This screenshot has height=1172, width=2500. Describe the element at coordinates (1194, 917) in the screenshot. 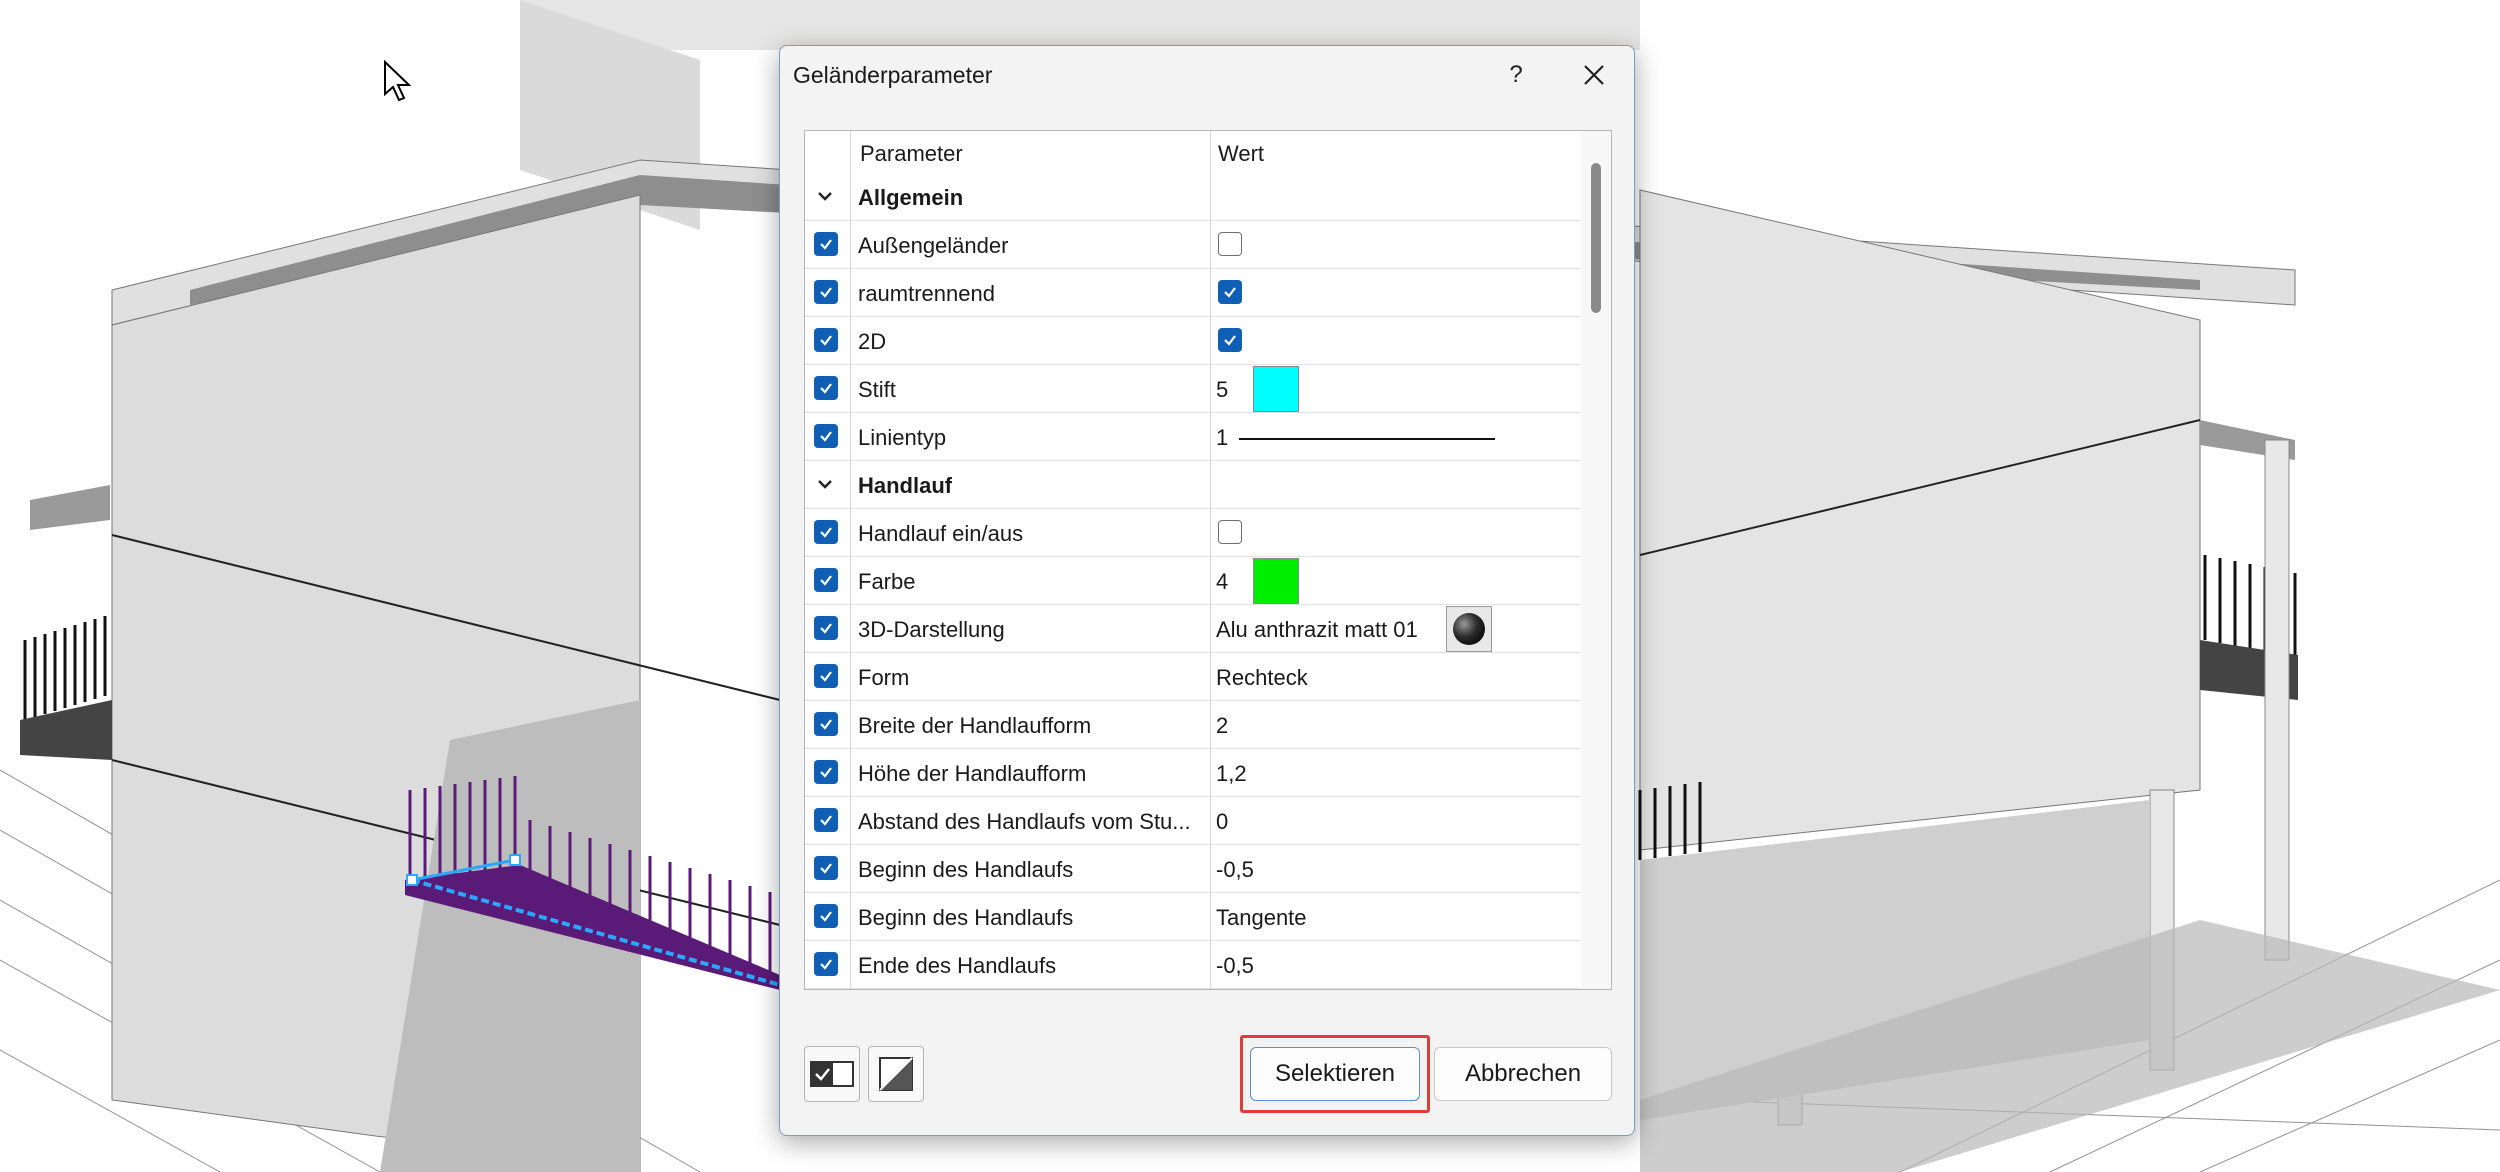

I see `parameter-row: Beginn des Handlaufs Tangente` at that location.